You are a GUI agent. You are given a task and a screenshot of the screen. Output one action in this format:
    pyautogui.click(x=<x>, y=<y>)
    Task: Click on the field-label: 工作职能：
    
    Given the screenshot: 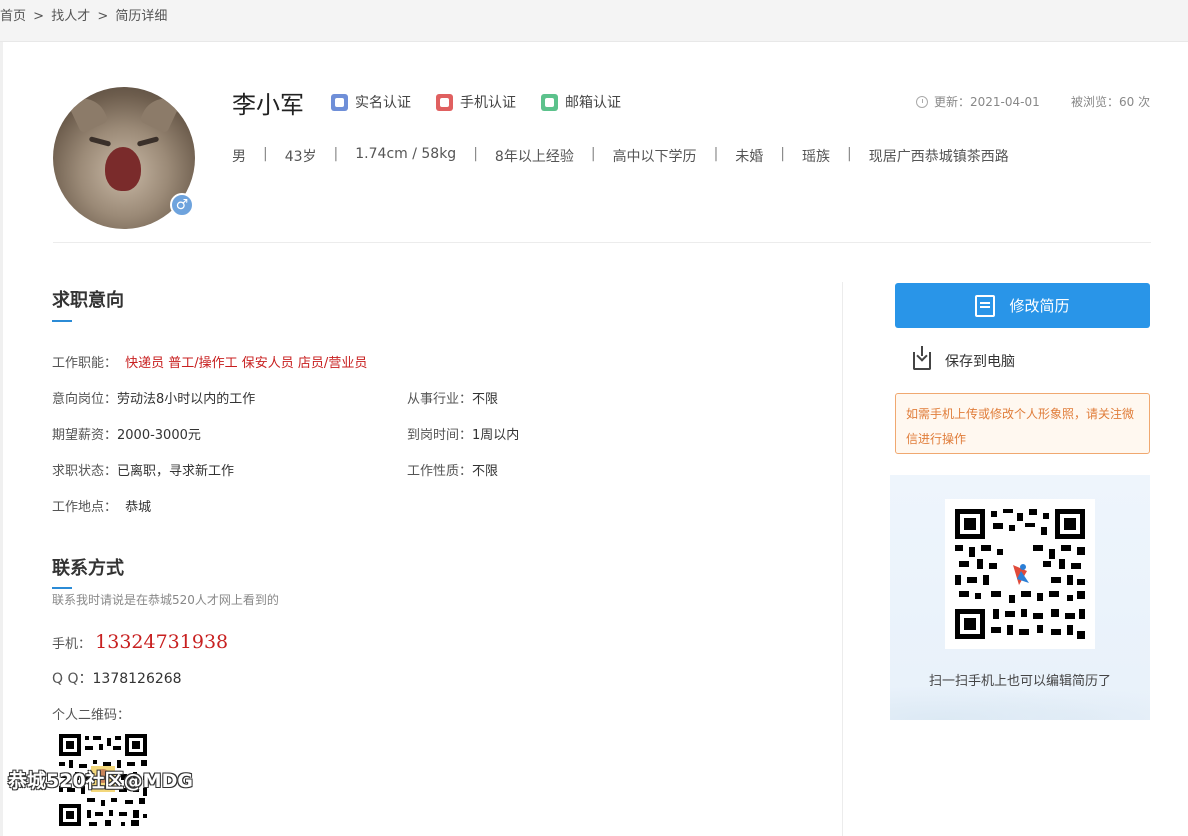 What is the action you would take?
    pyautogui.click(x=85, y=363)
    